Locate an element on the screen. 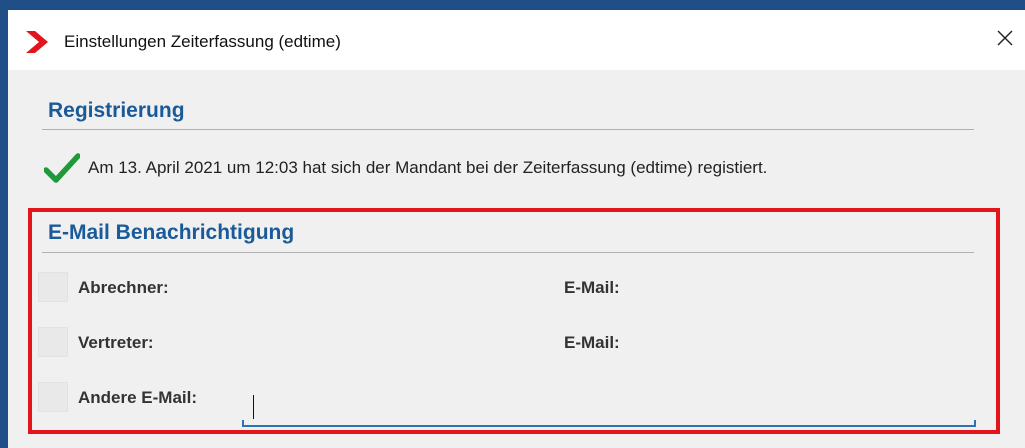 This screenshot has width=1025, height=448. other-email-input is located at coordinates (609, 410).